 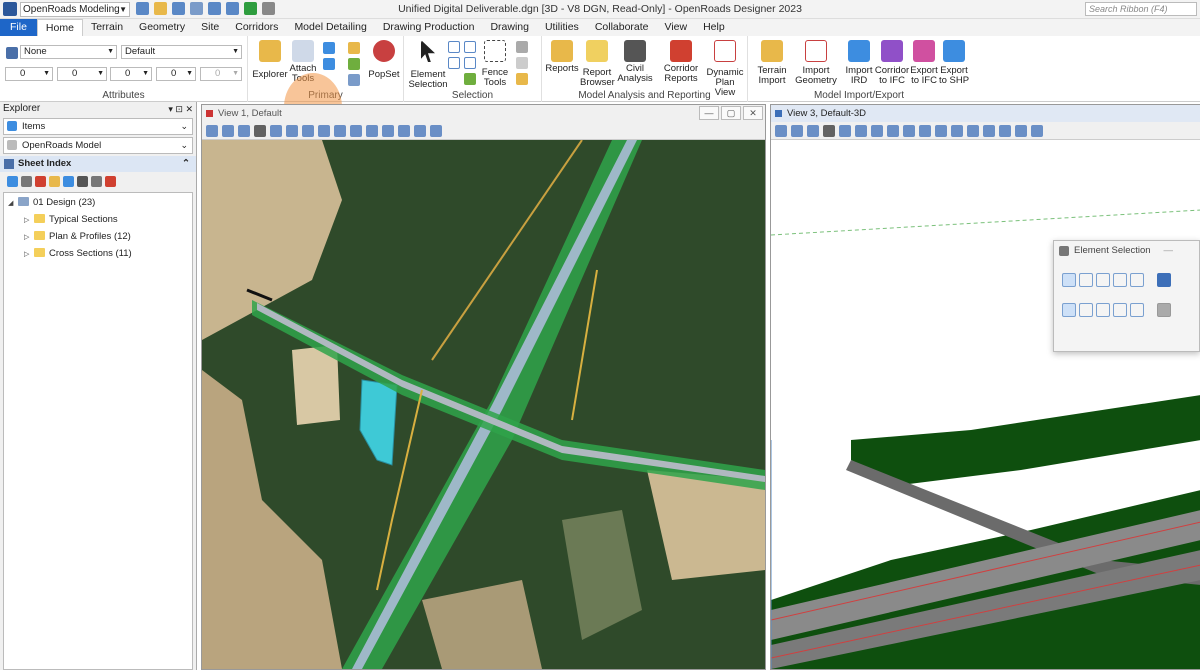 I want to click on civil-analysis-button: Civil Analysis, so click(x=635, y=62).